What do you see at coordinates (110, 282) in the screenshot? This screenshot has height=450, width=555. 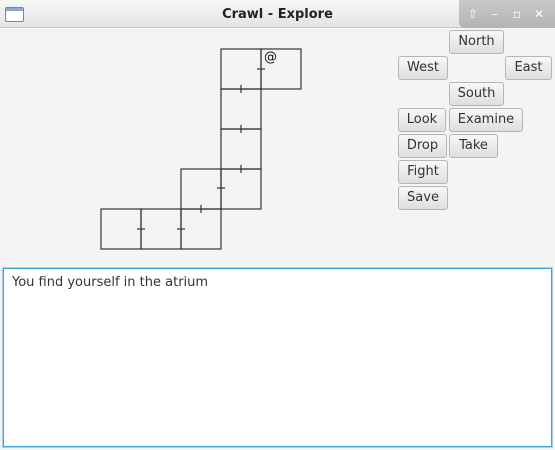 I see `log-text: You find yourself in the atrium` at bounding box center [110, 282].